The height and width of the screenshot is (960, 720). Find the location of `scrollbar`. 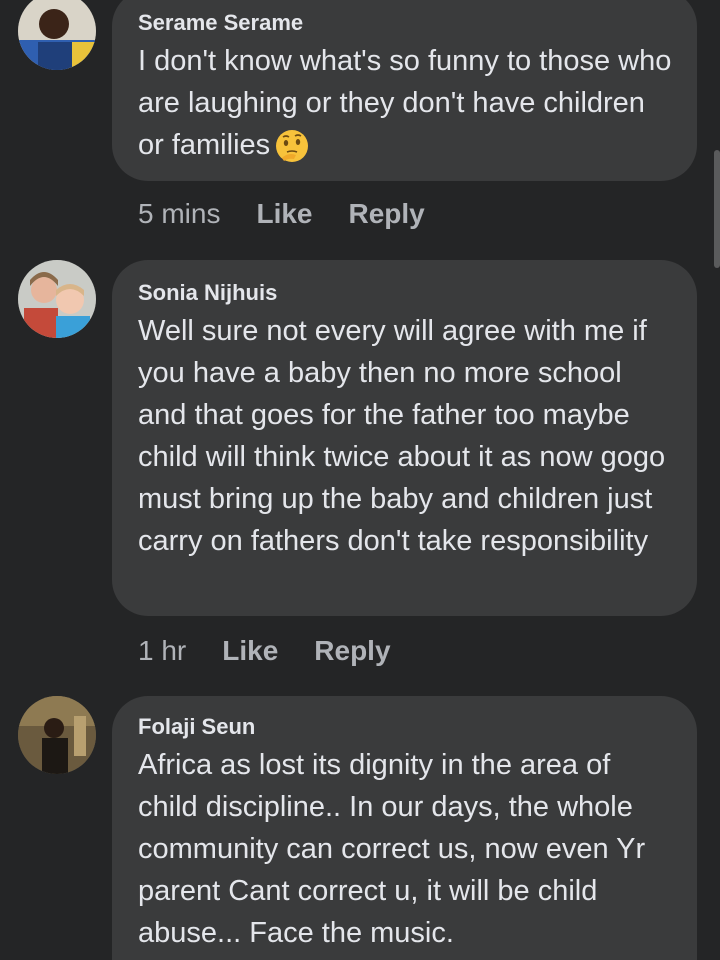

scrollbar is located at coordinates (717, 209).